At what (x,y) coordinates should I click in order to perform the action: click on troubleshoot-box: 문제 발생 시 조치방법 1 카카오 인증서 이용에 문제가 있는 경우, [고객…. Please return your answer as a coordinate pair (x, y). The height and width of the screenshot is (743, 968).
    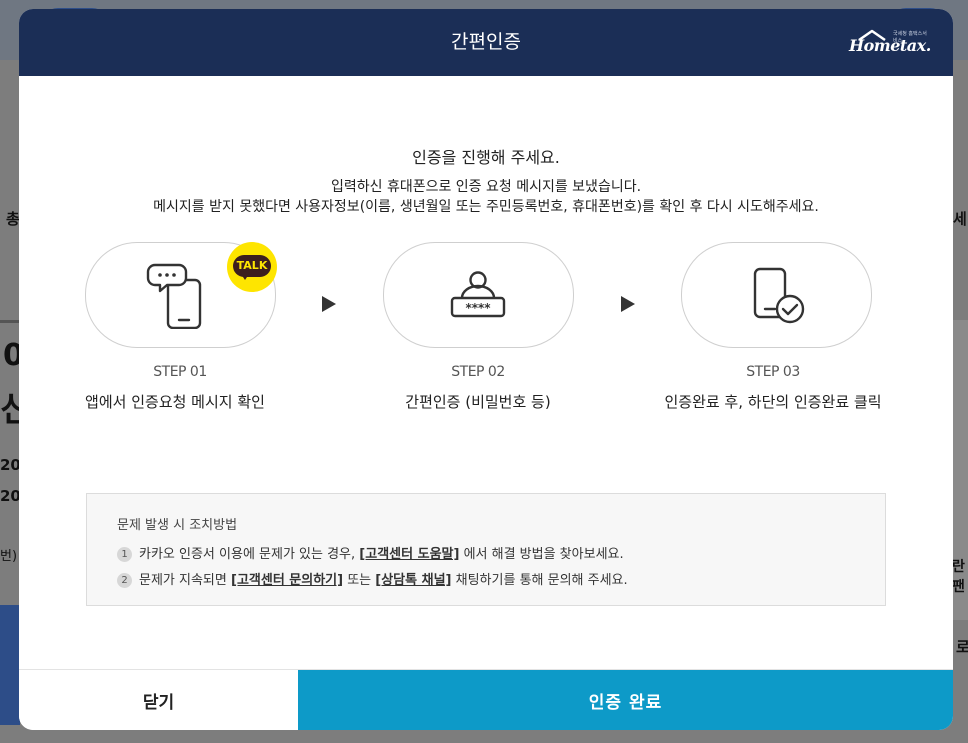
    Looking at the image, I should click on (486, 549).